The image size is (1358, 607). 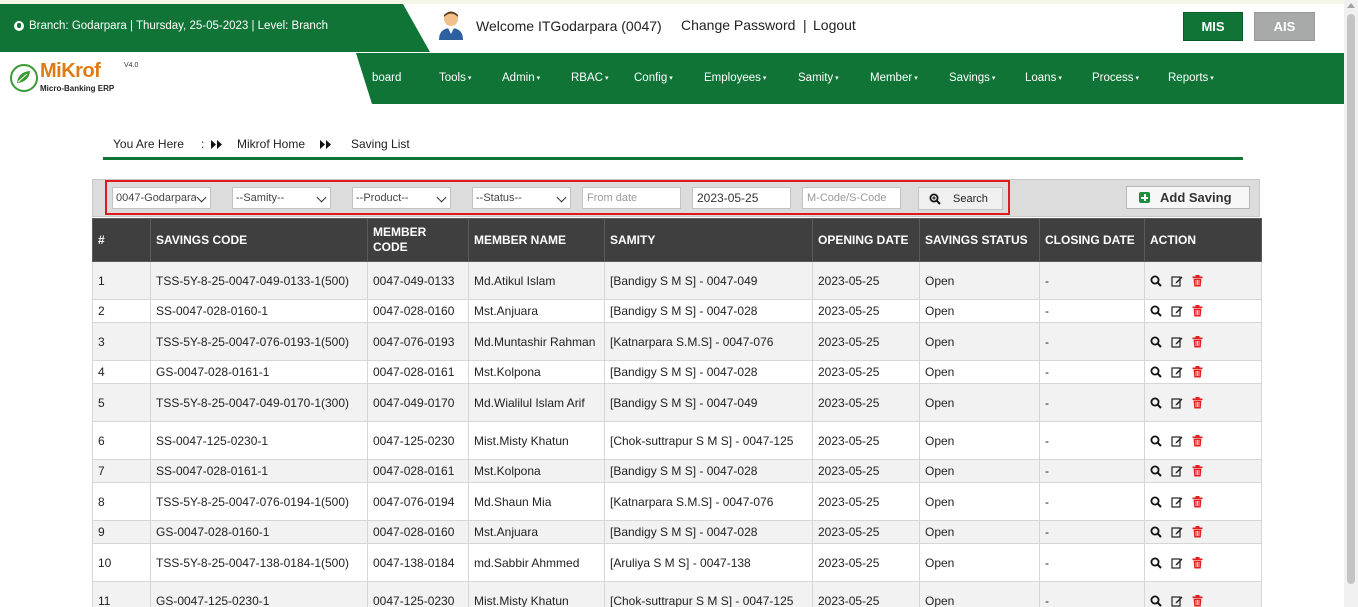 What do you see at coordinates (818, 78) in the screenshot?
I see `nav-samity: Samity ▾` at bounding box center [818, 78].